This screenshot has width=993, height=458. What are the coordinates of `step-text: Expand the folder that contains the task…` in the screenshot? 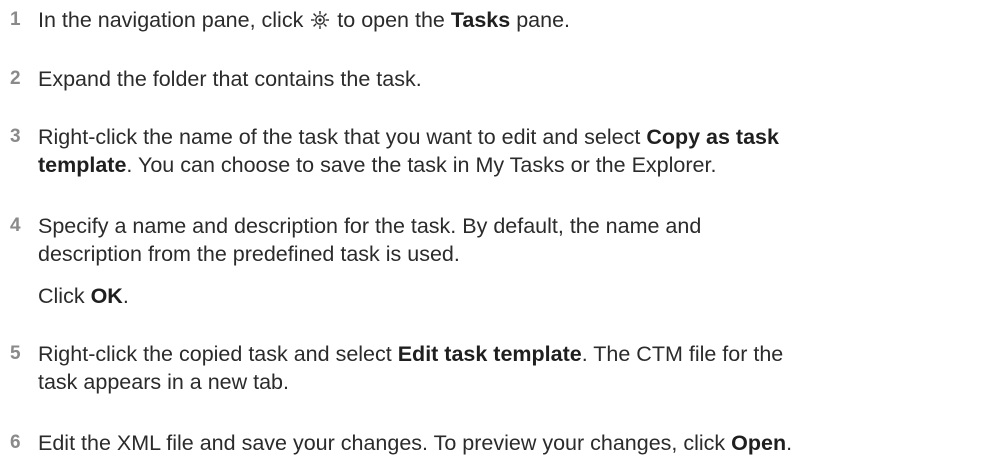 It's located at (230, 79).